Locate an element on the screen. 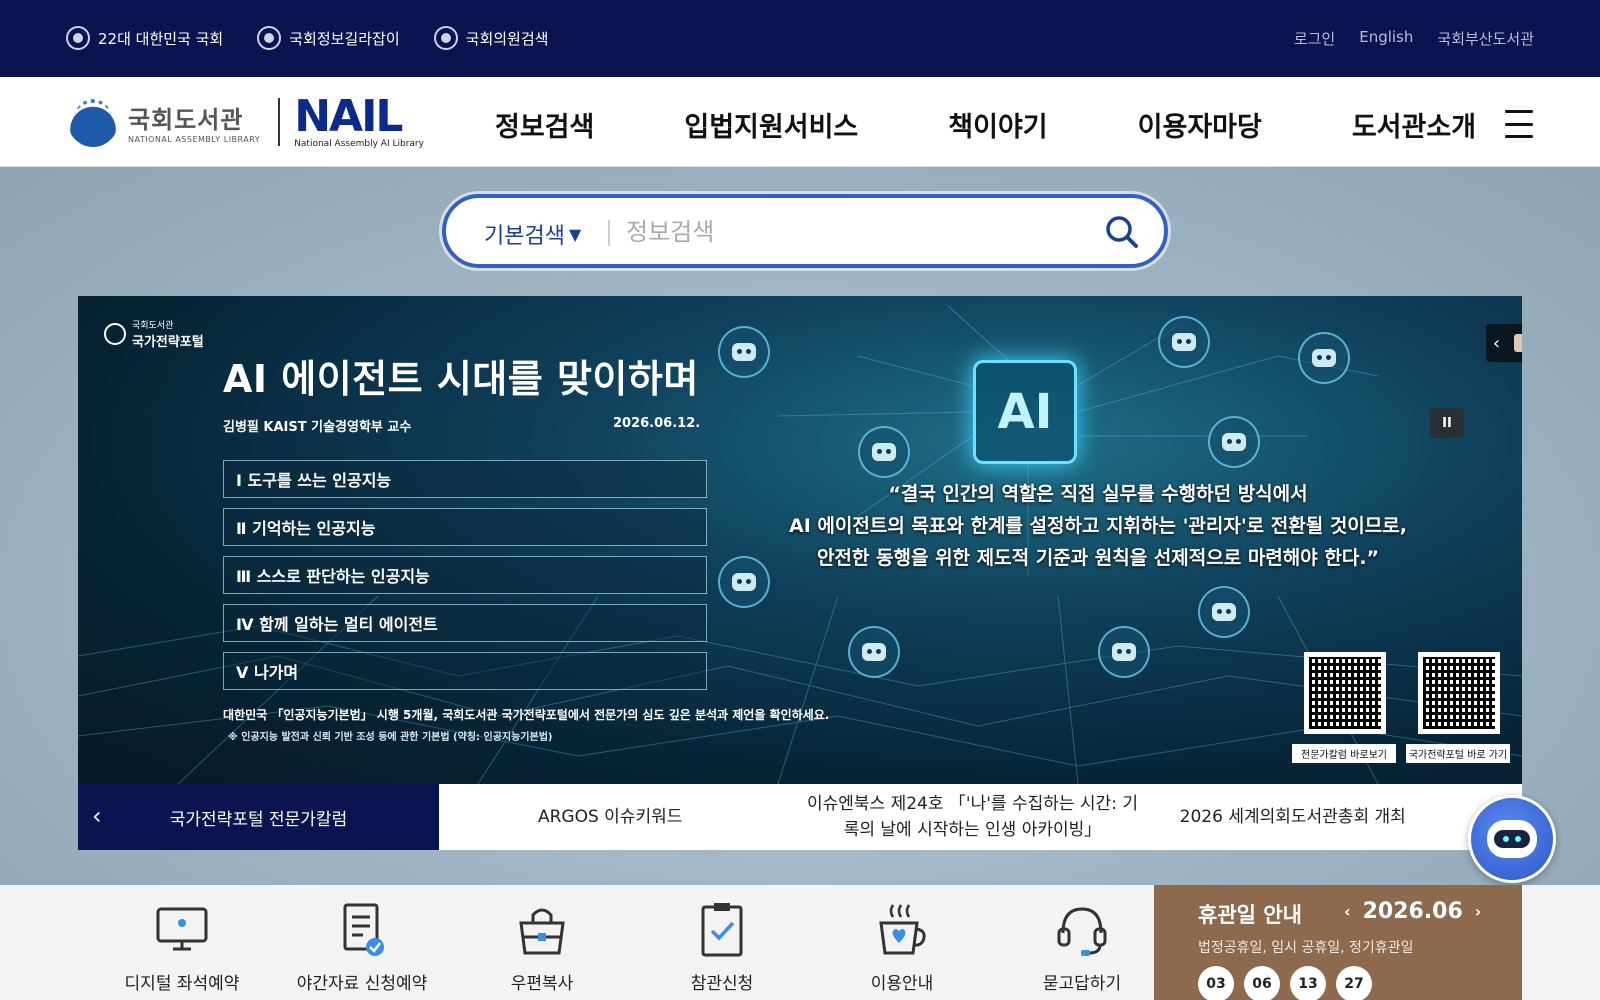 The width and height of the screenshot is (1600, 1000). quick-usage-guide: 이용안내 is located at coordinates (902, 942).